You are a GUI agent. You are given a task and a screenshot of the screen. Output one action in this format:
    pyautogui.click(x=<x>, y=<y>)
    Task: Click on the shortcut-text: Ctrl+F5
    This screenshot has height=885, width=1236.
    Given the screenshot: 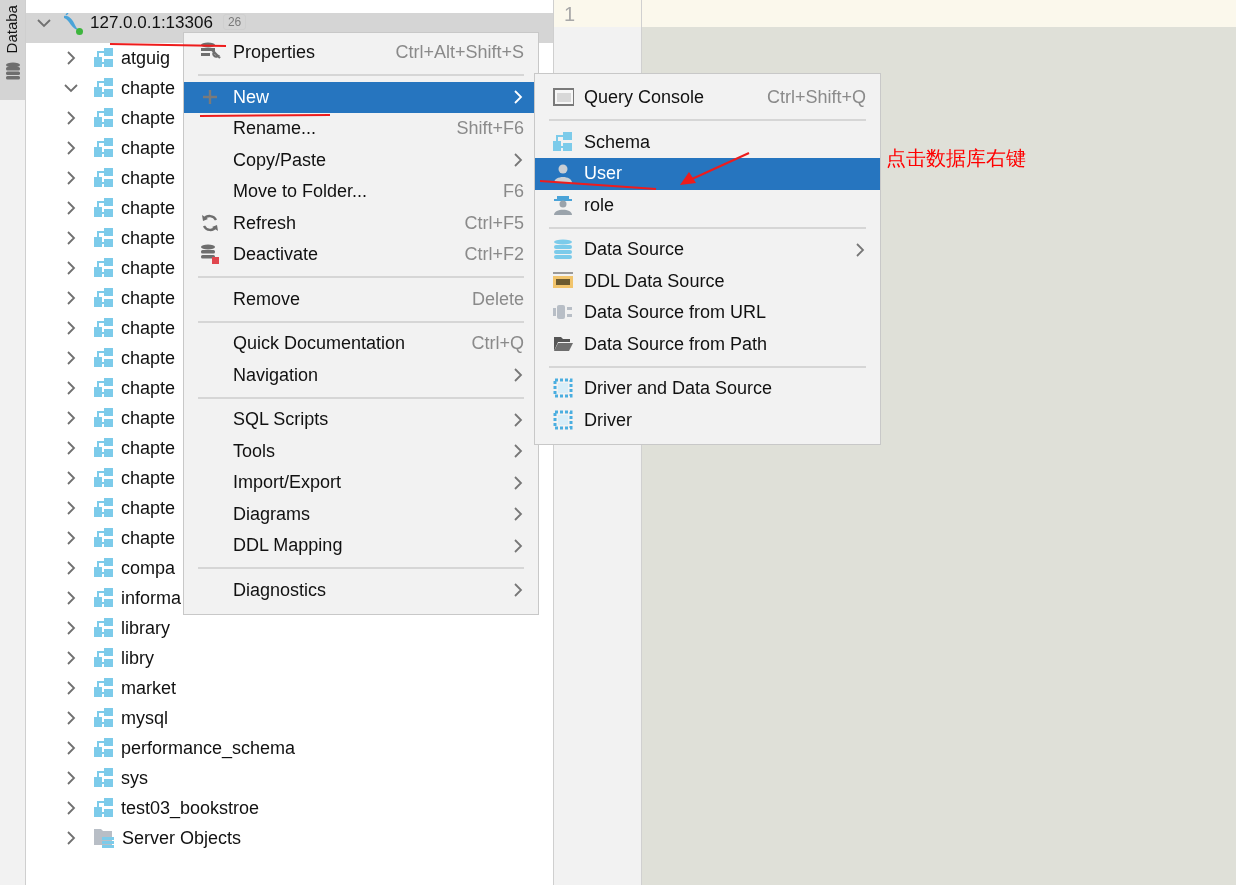 What is the action you would take?
    pyautogui.click(x=494, y=223)
    